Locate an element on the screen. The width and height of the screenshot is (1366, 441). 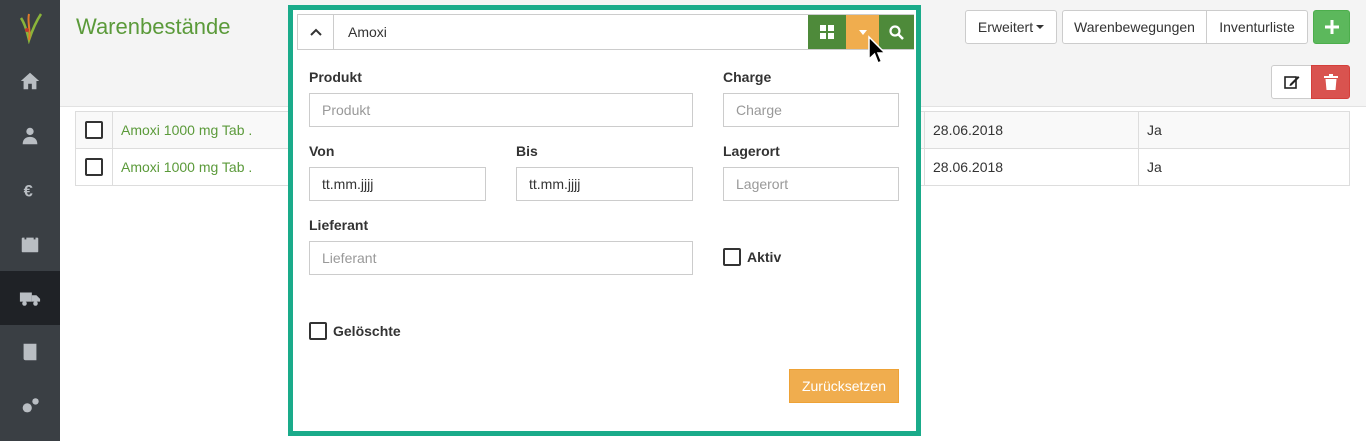
grid-icon is located at coordinates (827, 32).